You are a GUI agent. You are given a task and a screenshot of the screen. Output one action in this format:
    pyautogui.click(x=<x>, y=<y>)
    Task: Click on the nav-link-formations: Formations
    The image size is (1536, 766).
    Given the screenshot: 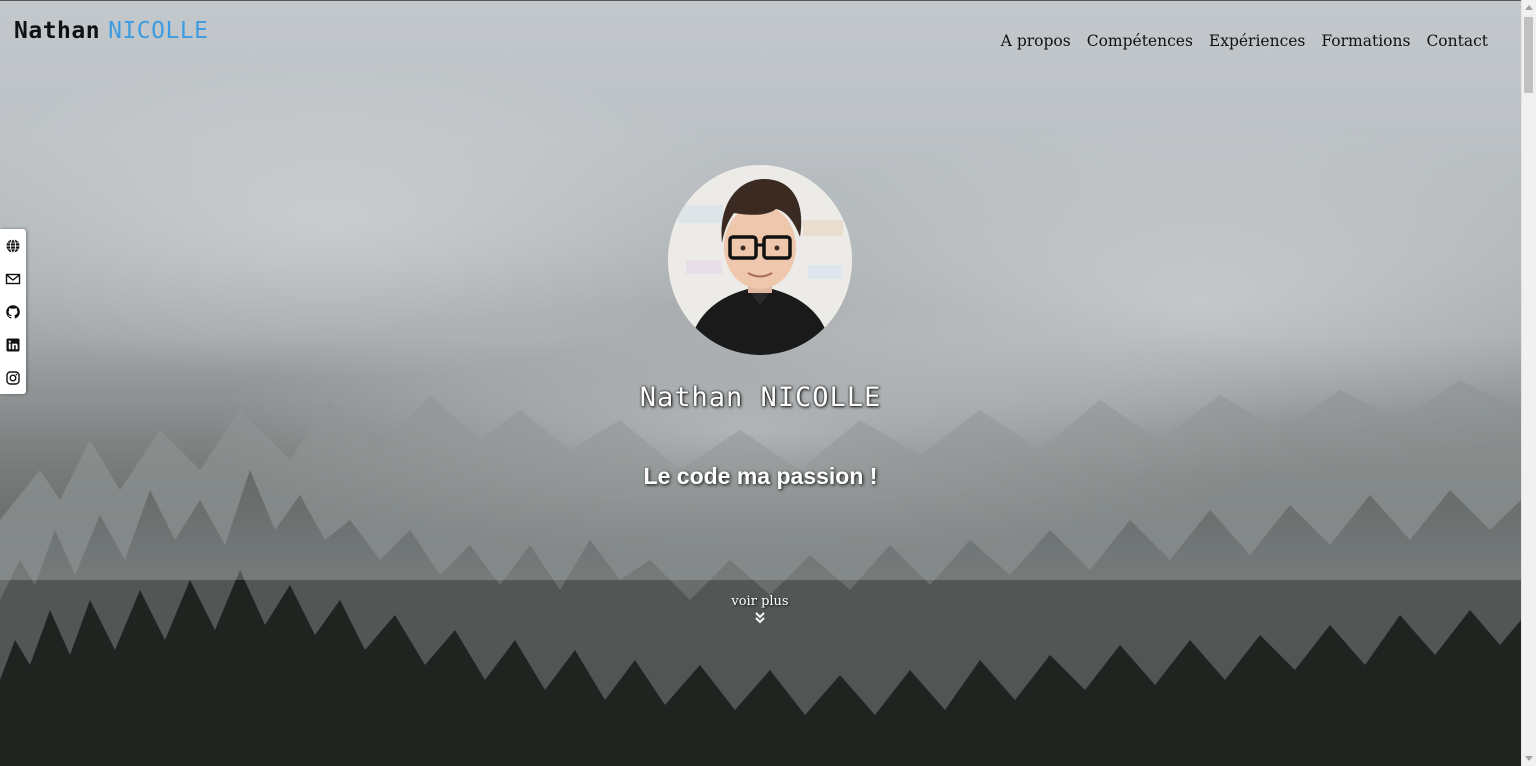 What is the action you would take?
    pyautogui.click(x=1365, y=41)
    